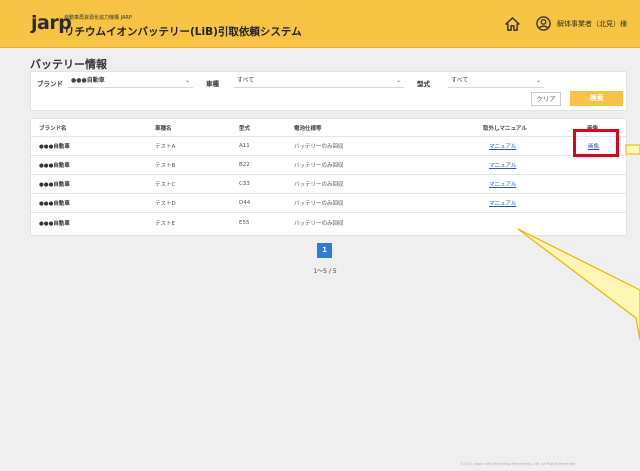 The width and height of the screenshot is (640, 471). I want to click on row-model: テストE, so click(165, 223).